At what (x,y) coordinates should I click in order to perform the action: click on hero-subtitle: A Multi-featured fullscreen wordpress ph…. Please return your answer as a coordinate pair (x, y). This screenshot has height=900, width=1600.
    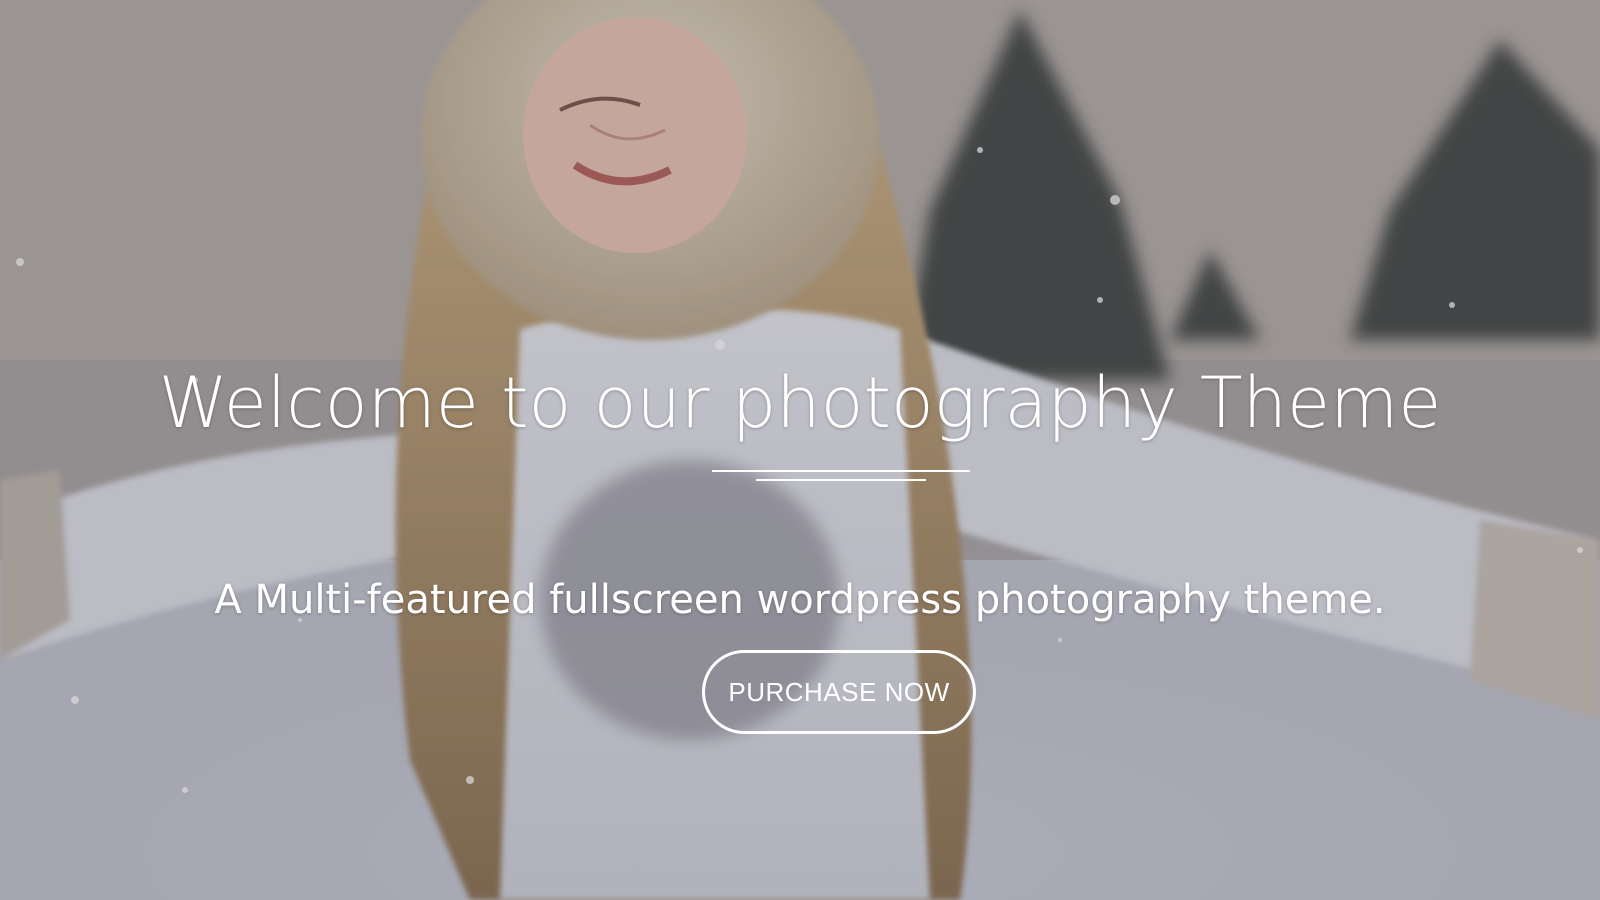
    Looking at the image, I should click on (800, 600).